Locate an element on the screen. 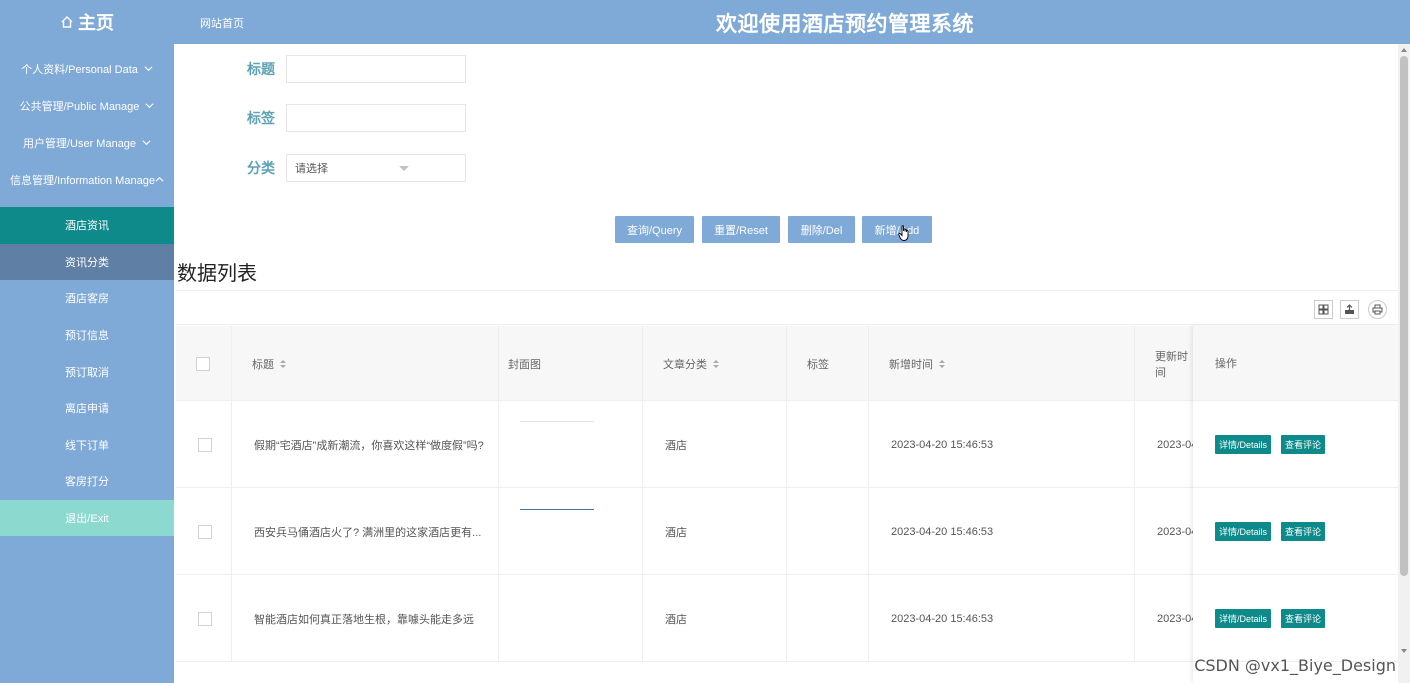 The width and height of the screenshot is (1410, 683). sidebar-item-exit: 退出/Exit is located at coordinates (87, 518).